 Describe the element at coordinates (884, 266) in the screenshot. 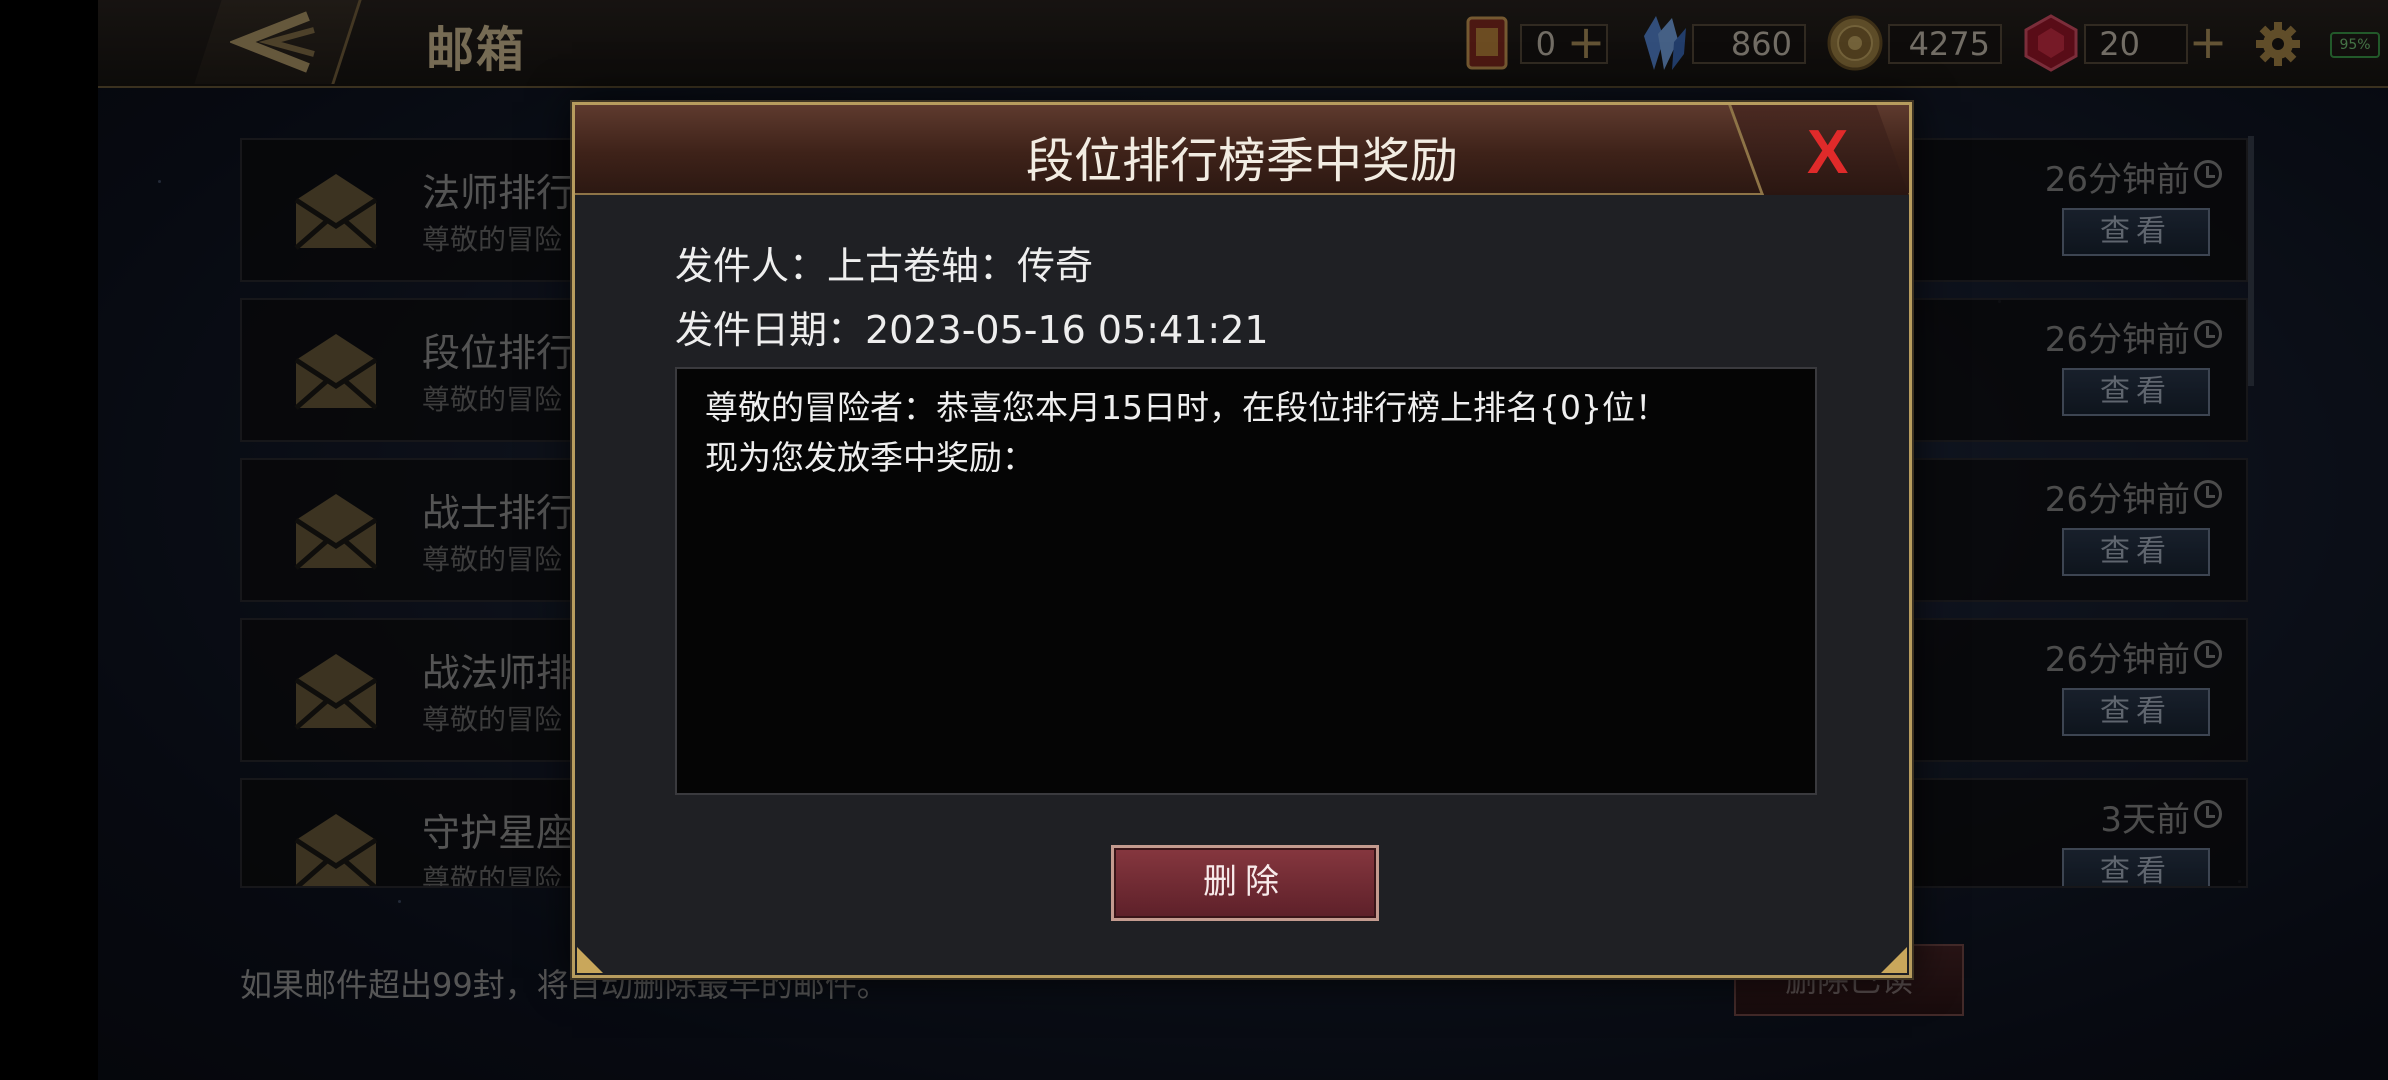

I see `mail-sender: 发件人：上古卷轴：传奇` at that location.